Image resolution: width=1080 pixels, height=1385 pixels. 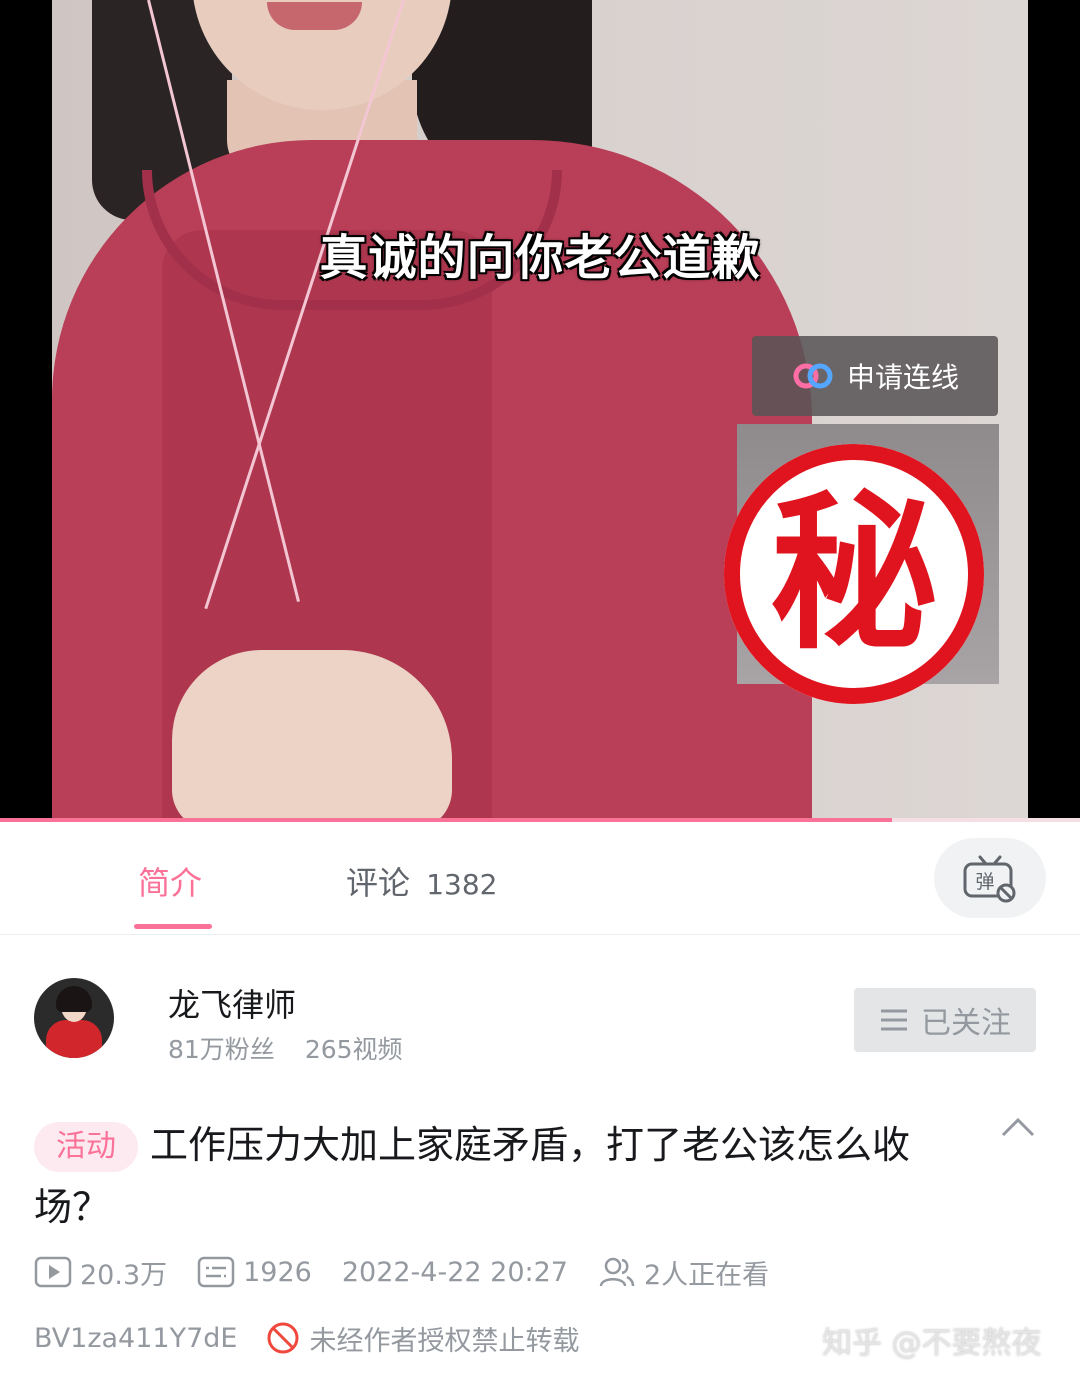 I want to click on watching-now: 2人正在看, so click(x=683, y=1272).